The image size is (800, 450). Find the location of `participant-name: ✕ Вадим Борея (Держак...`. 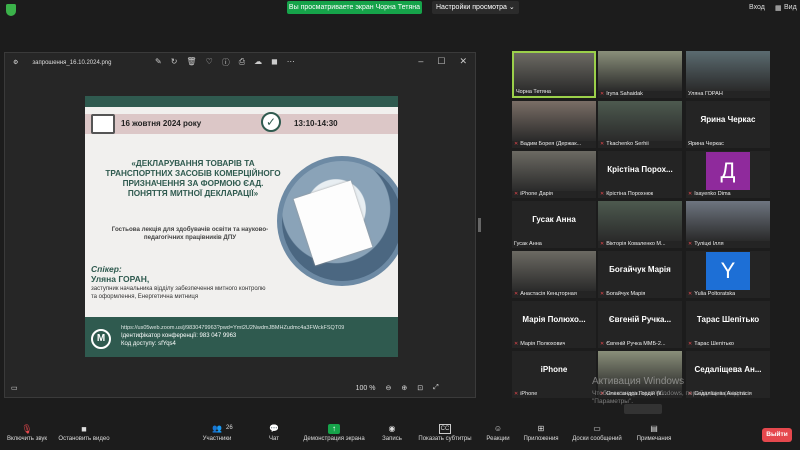

participant-name: ✕ Вадим Борея (Держак... is located at coordinates (548, 144).